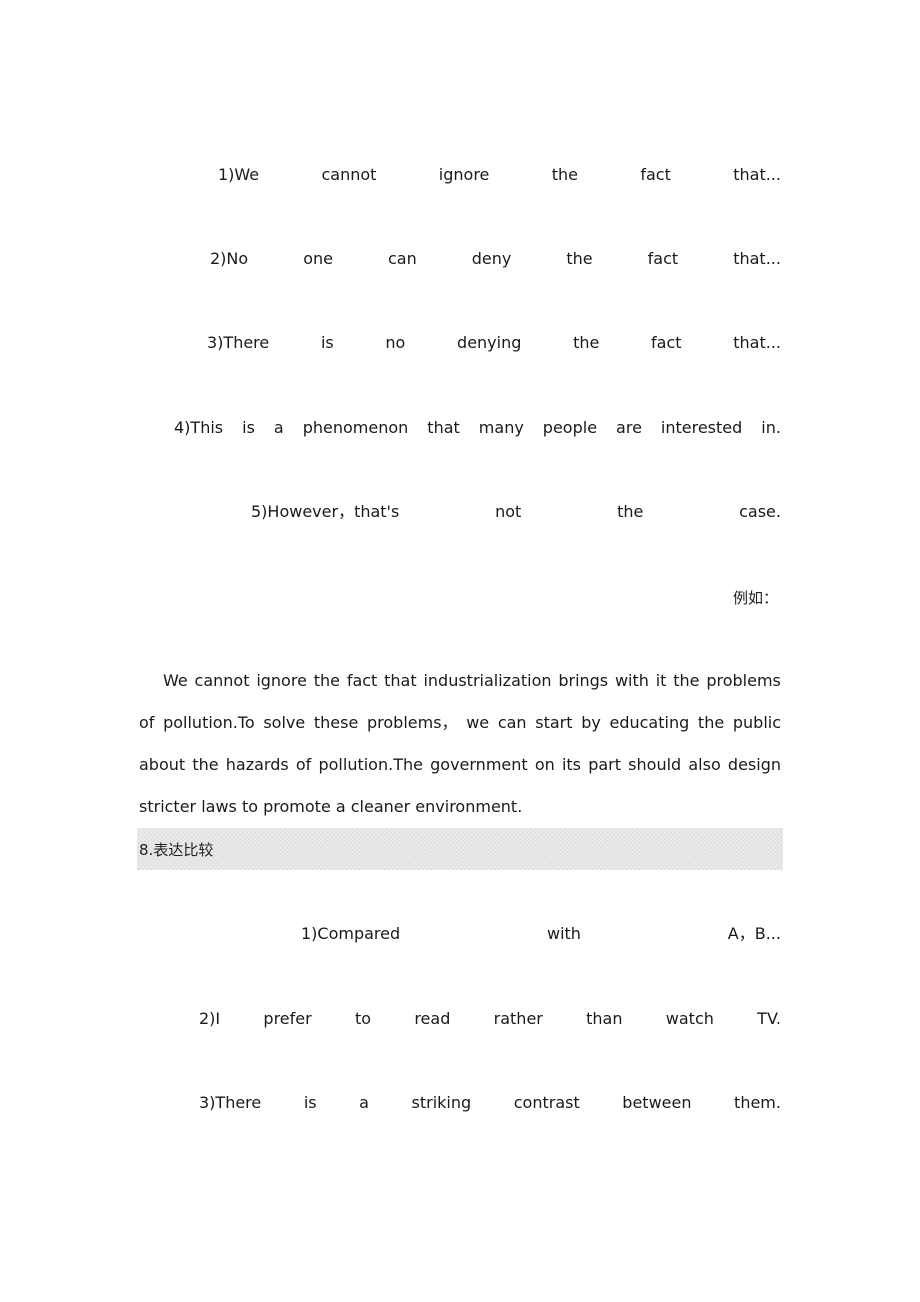  I want to click on section-title: 表达比较, so click(183, 850).